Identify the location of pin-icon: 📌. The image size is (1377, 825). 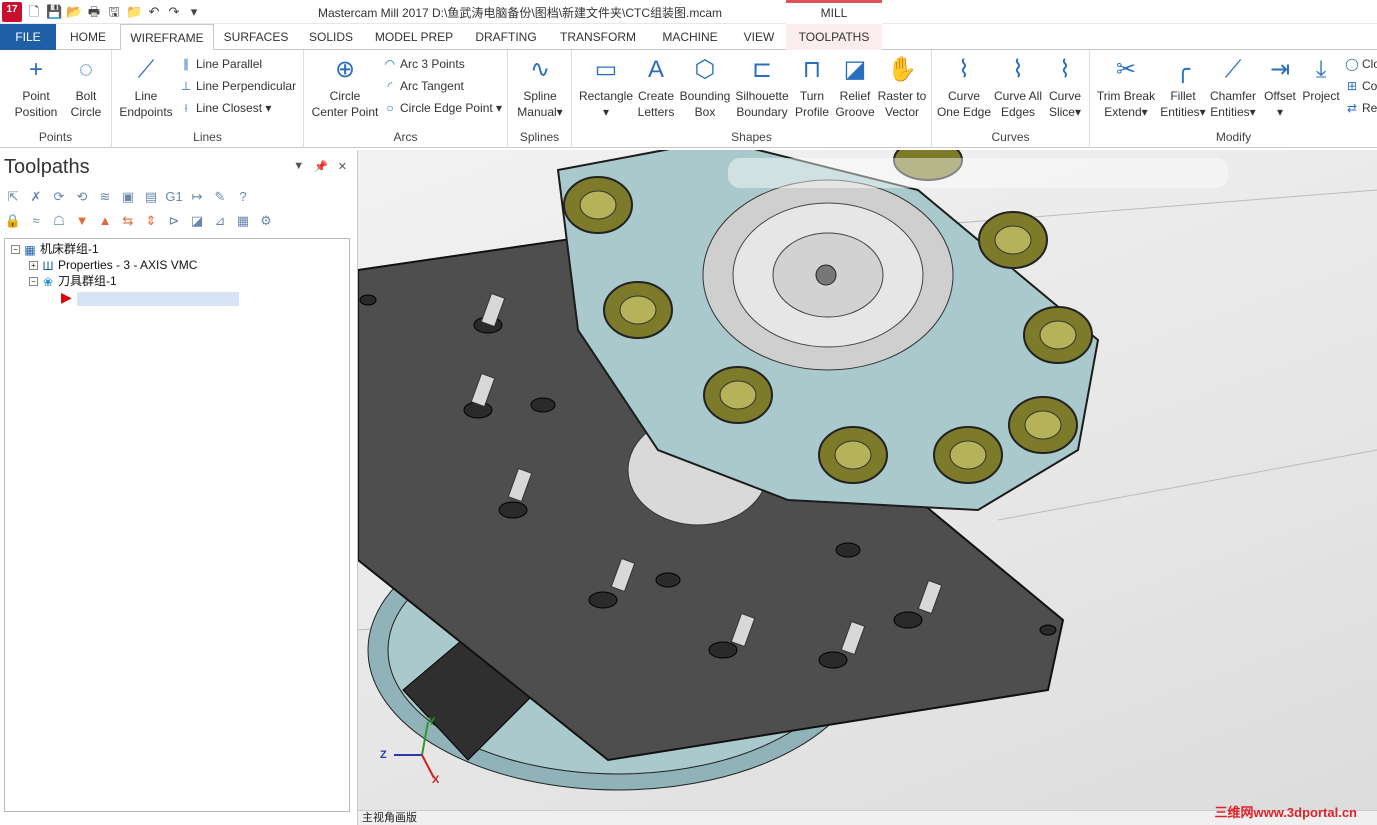
(321, 166).